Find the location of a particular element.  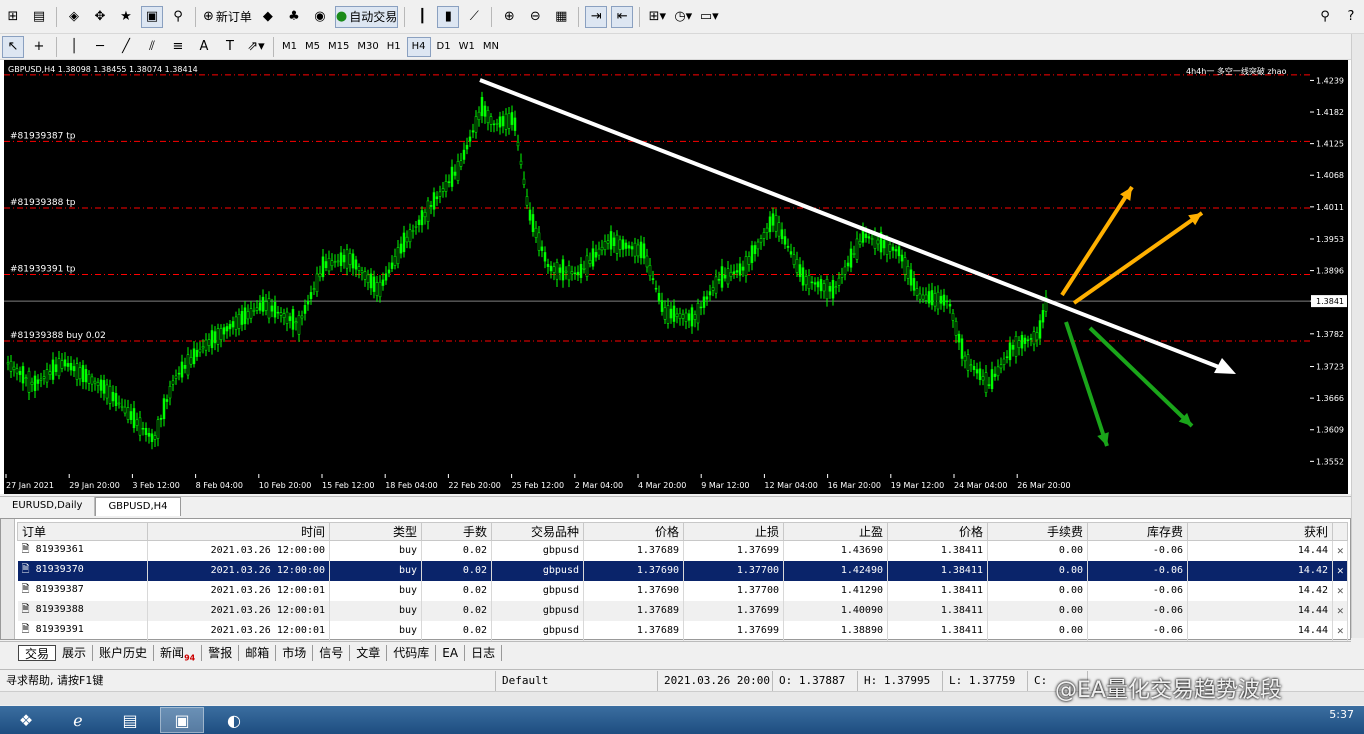

col-price: 价格 is located at coordinates (633, 531).